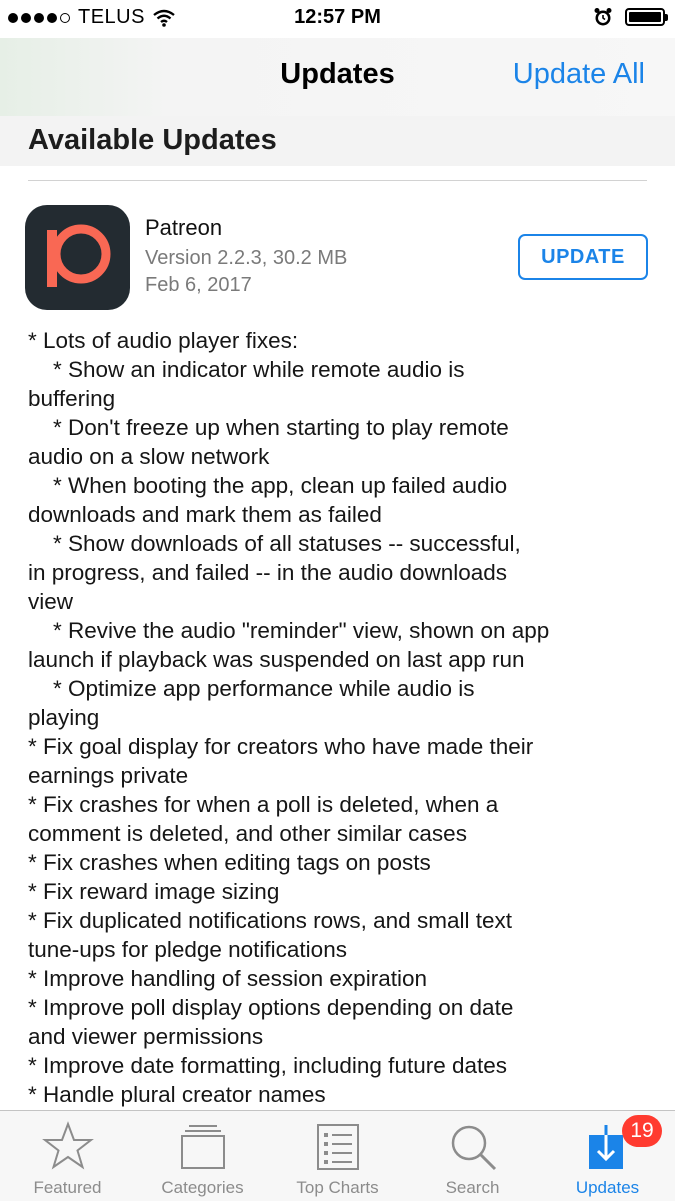 Image resolution: width=675 pixels, height=1201 pixels. Describe the element at coordinates (205, 514) in the screenshot. I see `release-note-line: downloads and mark them as failed` at that location.